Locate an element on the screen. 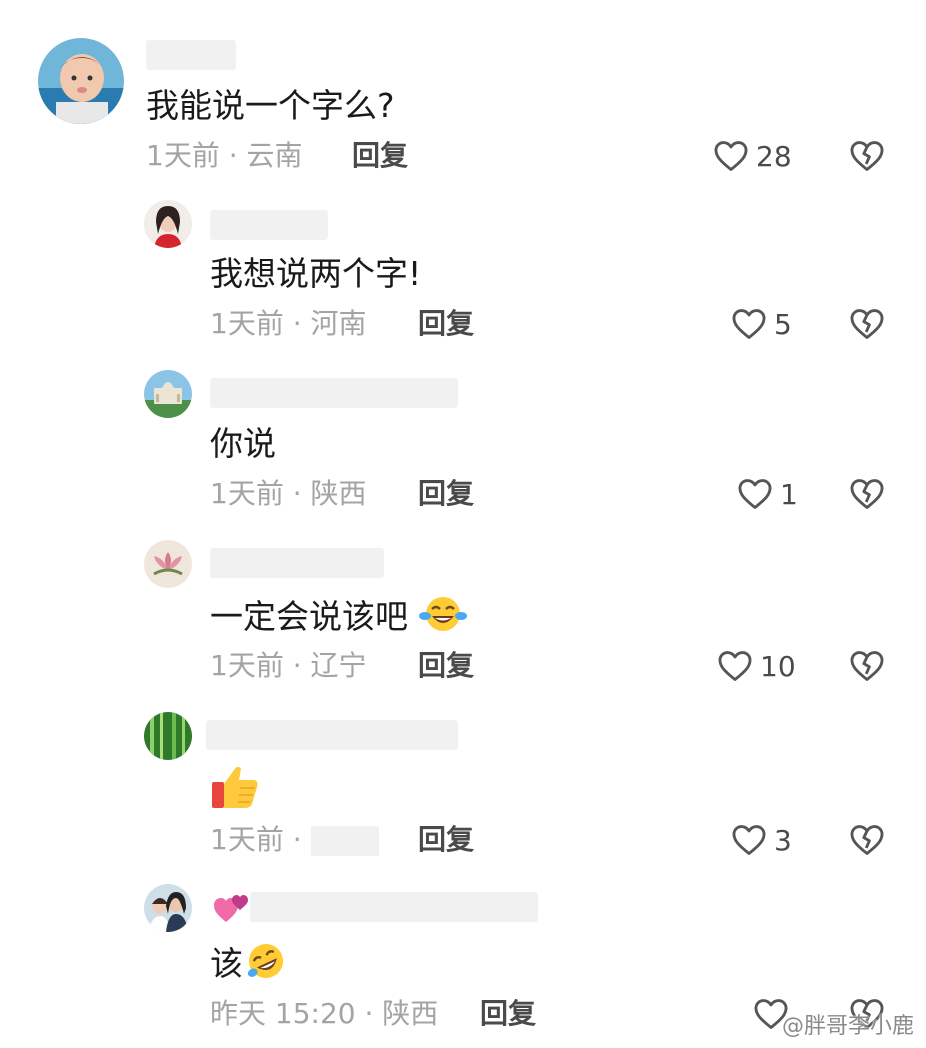 This screenshot has height=1048, width=926. comment-text is located at coordinates (235, 791).